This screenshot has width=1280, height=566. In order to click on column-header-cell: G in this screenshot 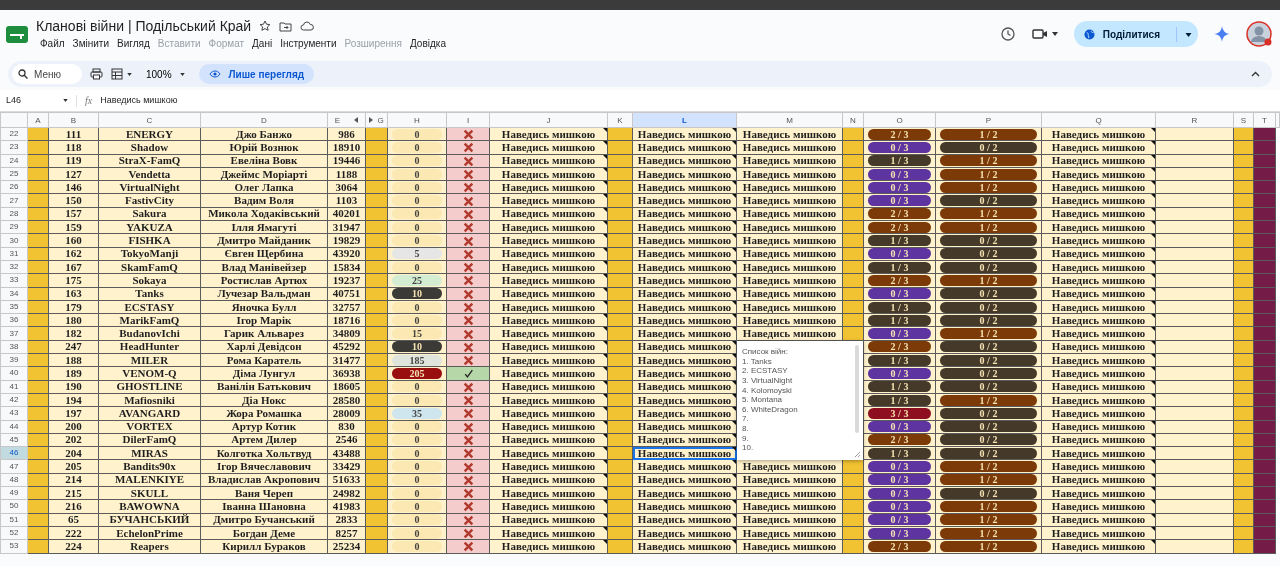, I will do `click(376, 120)`.